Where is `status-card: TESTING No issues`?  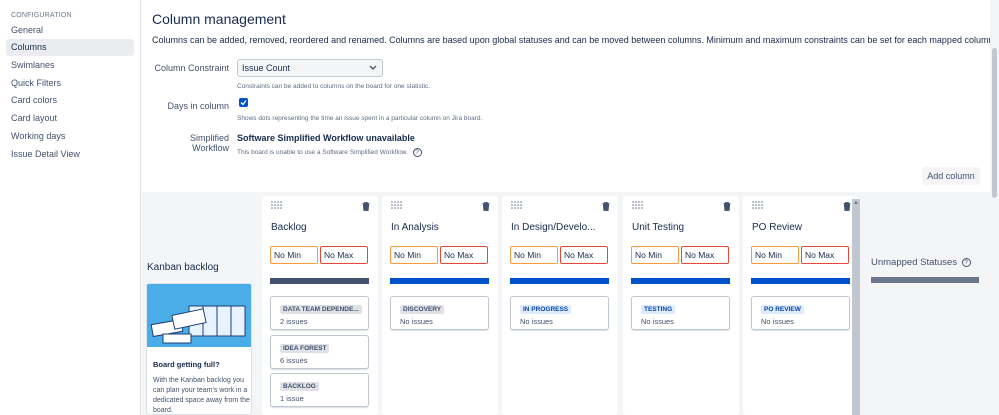 status-card: TESTING No issues is located at coordinates (680, 313).